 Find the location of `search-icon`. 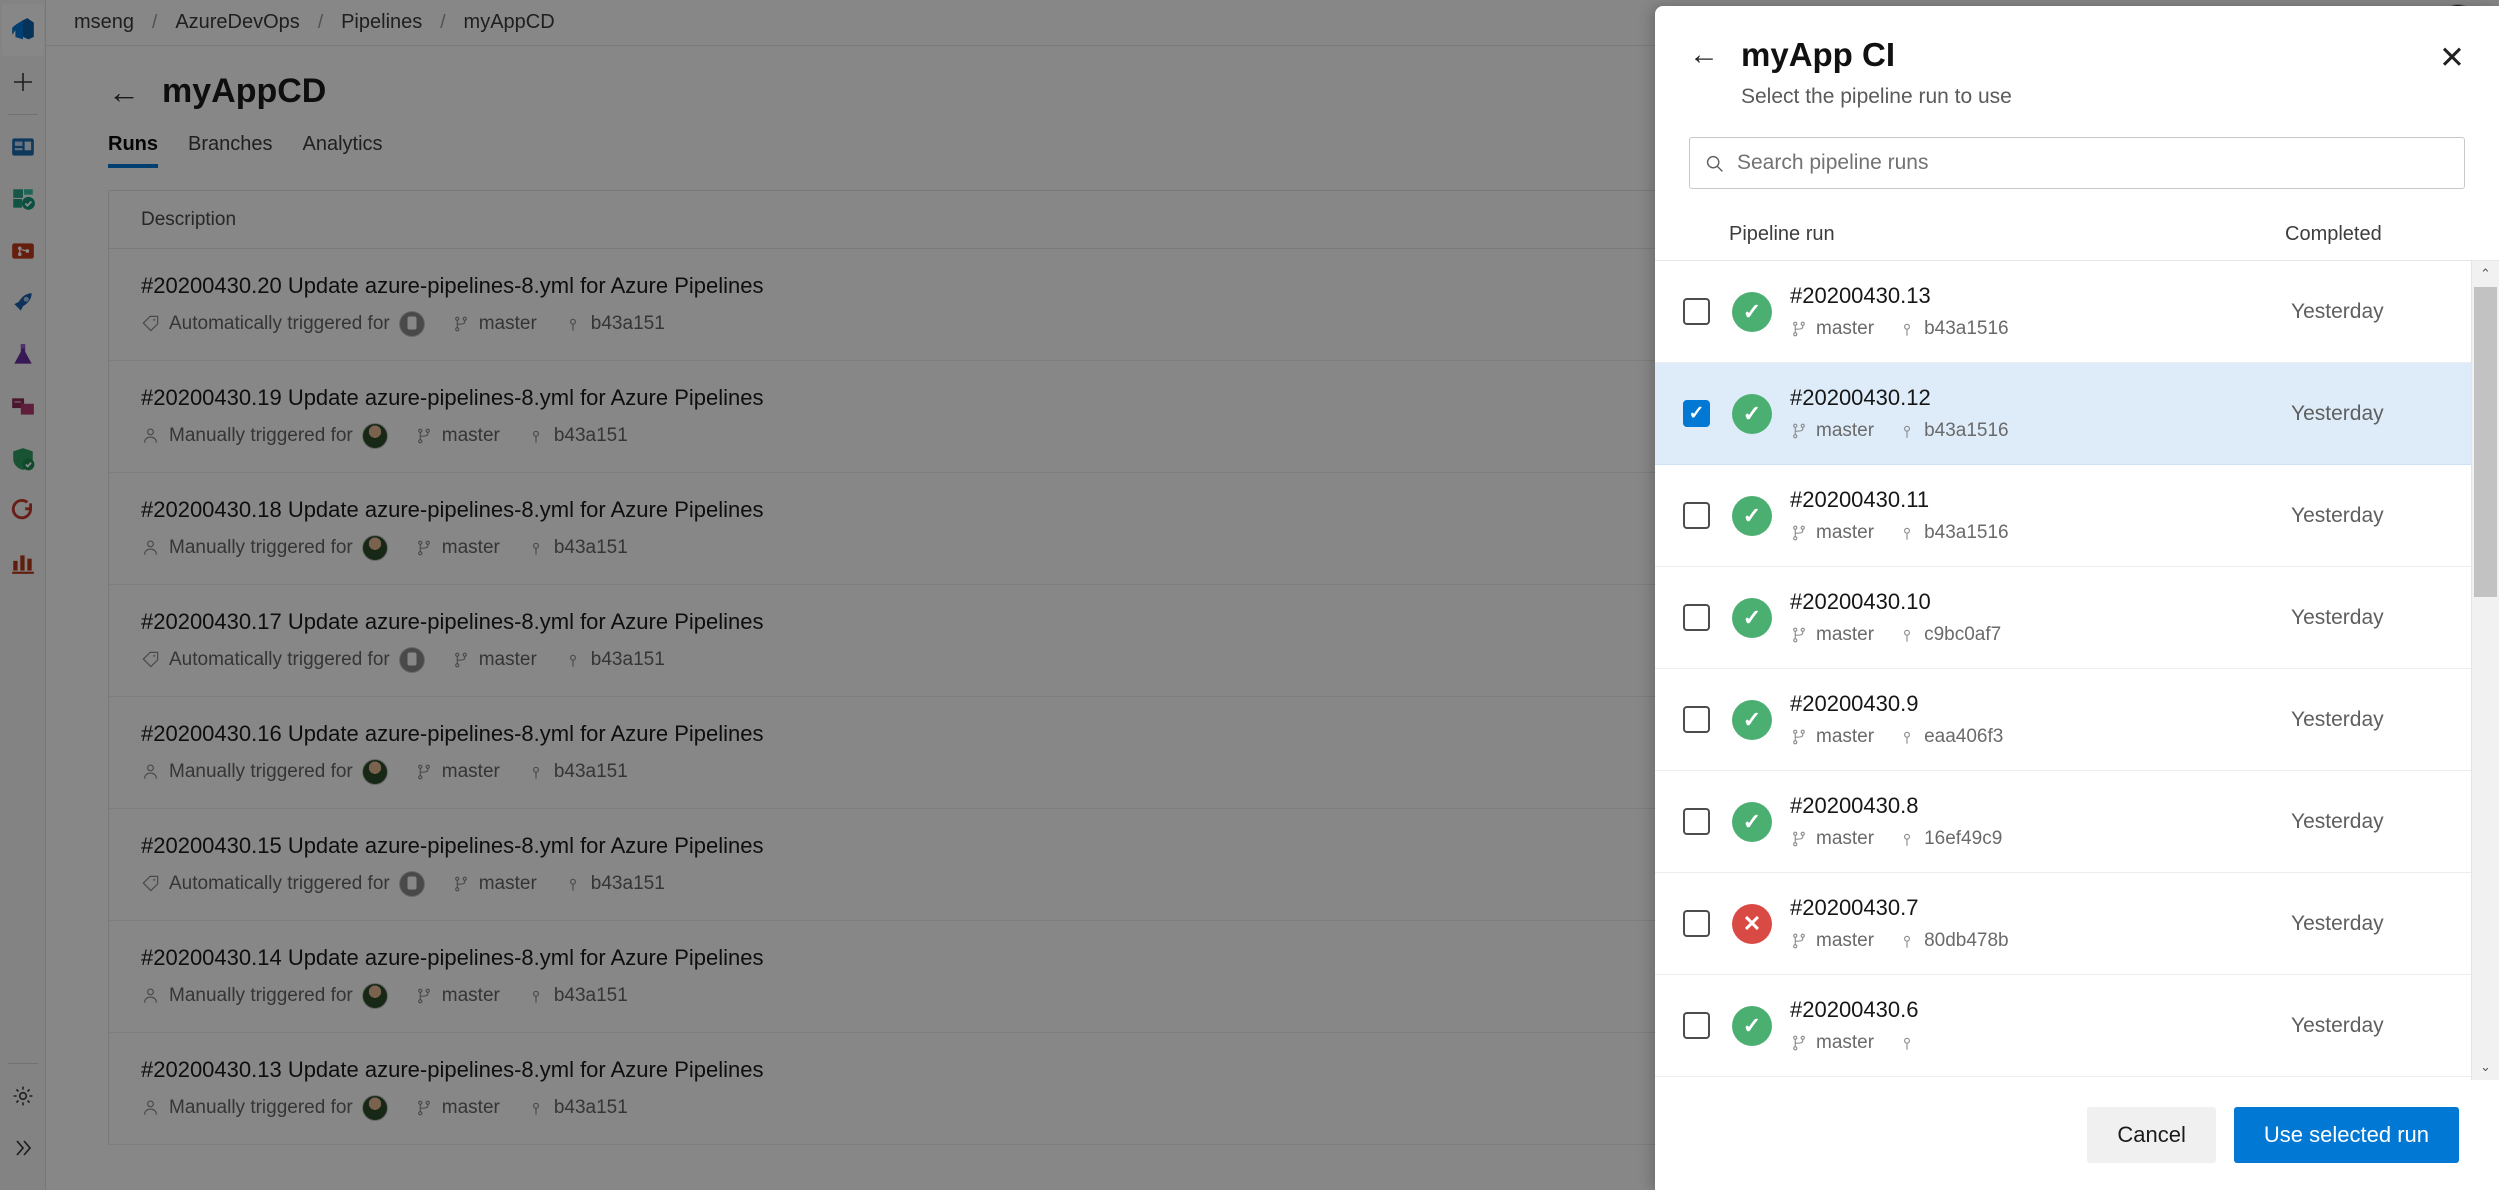

search-icon is located at coordinates (1714, 163).